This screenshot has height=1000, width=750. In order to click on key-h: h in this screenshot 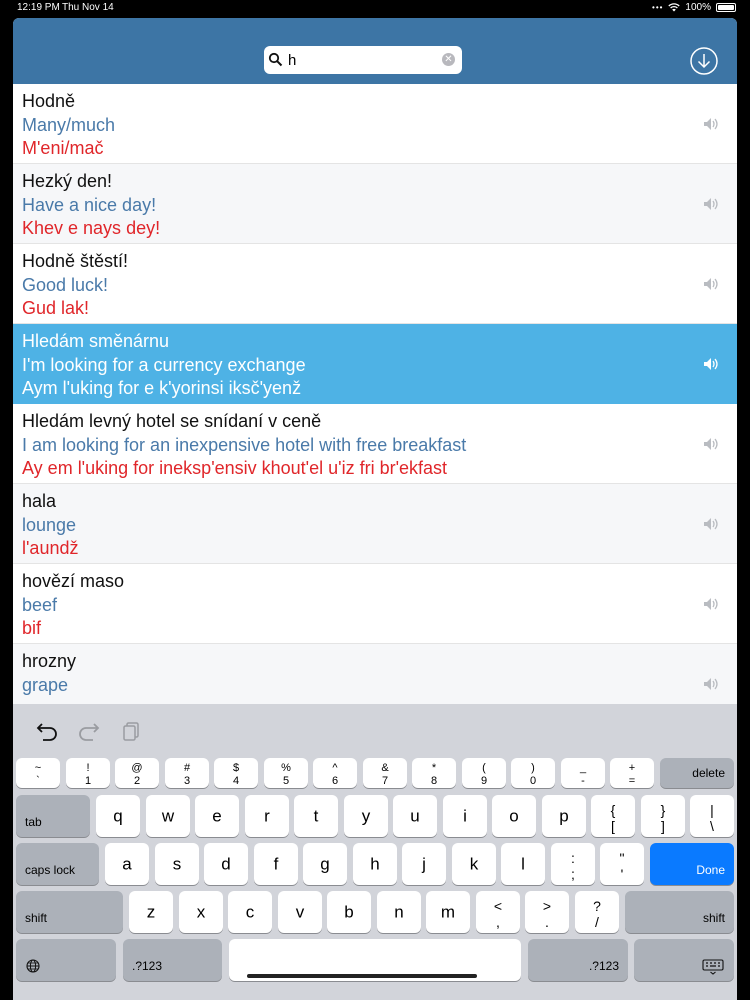, I will do `click(375, 864)`.